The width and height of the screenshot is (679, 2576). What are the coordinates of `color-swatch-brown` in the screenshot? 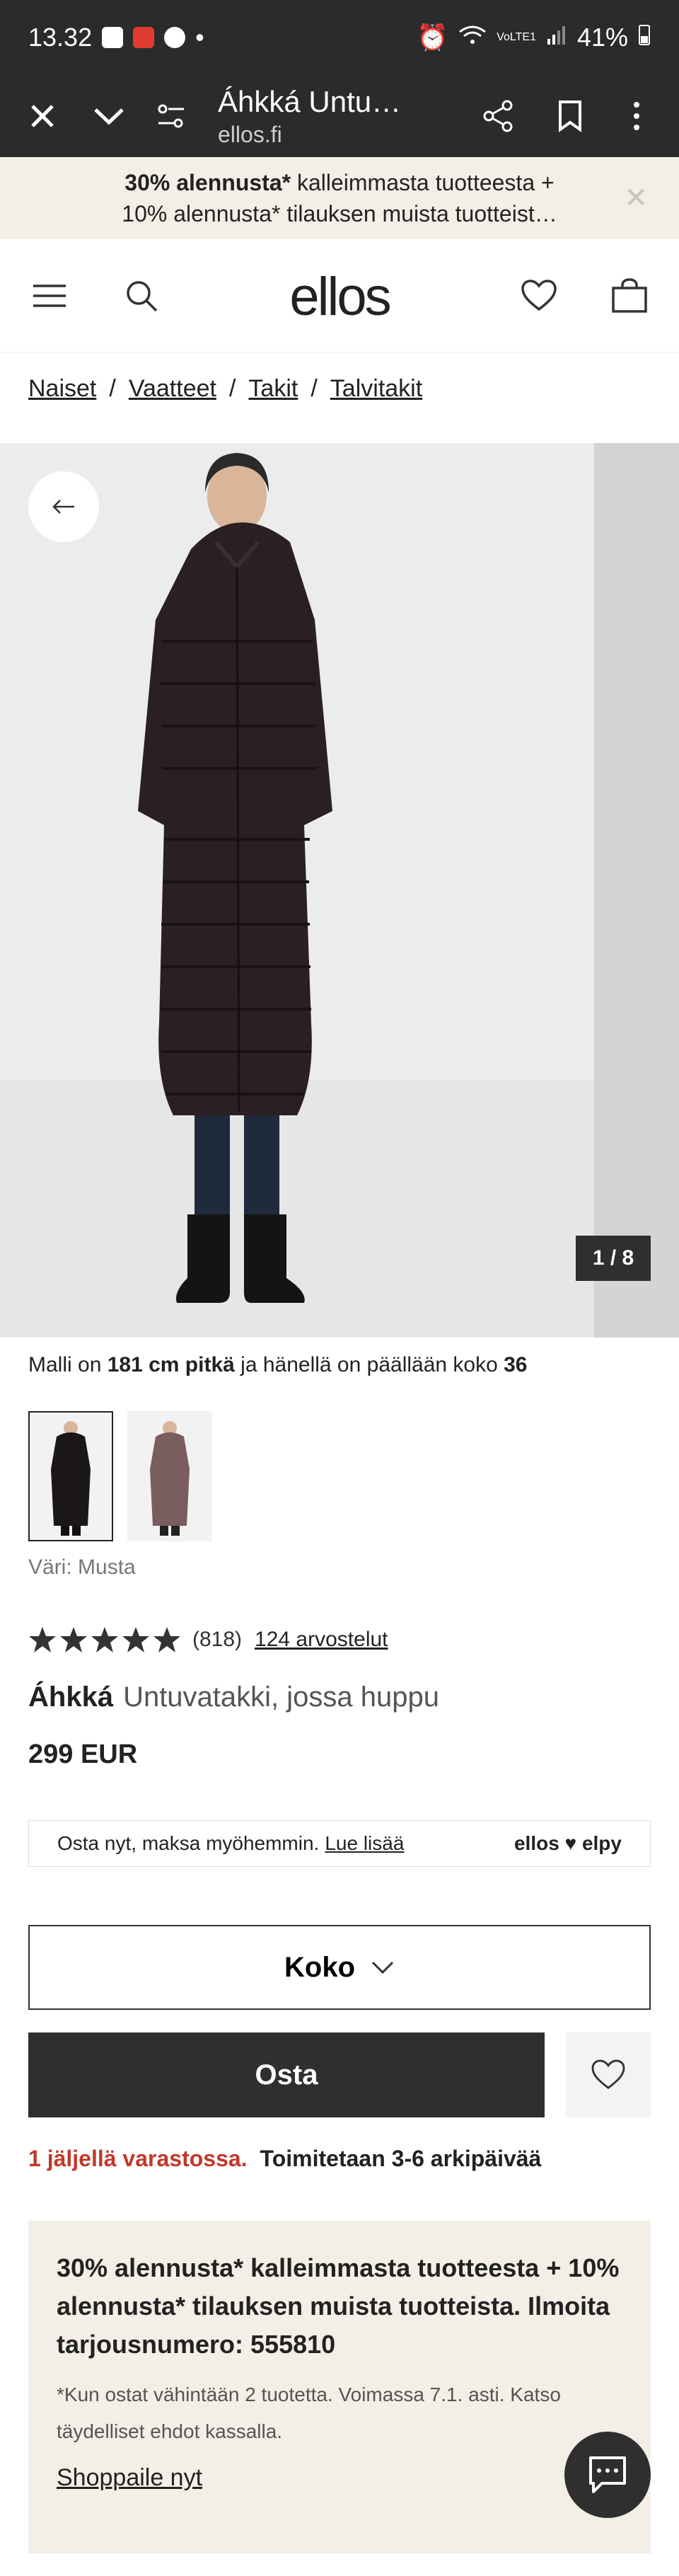 It's located at (169, 1476).